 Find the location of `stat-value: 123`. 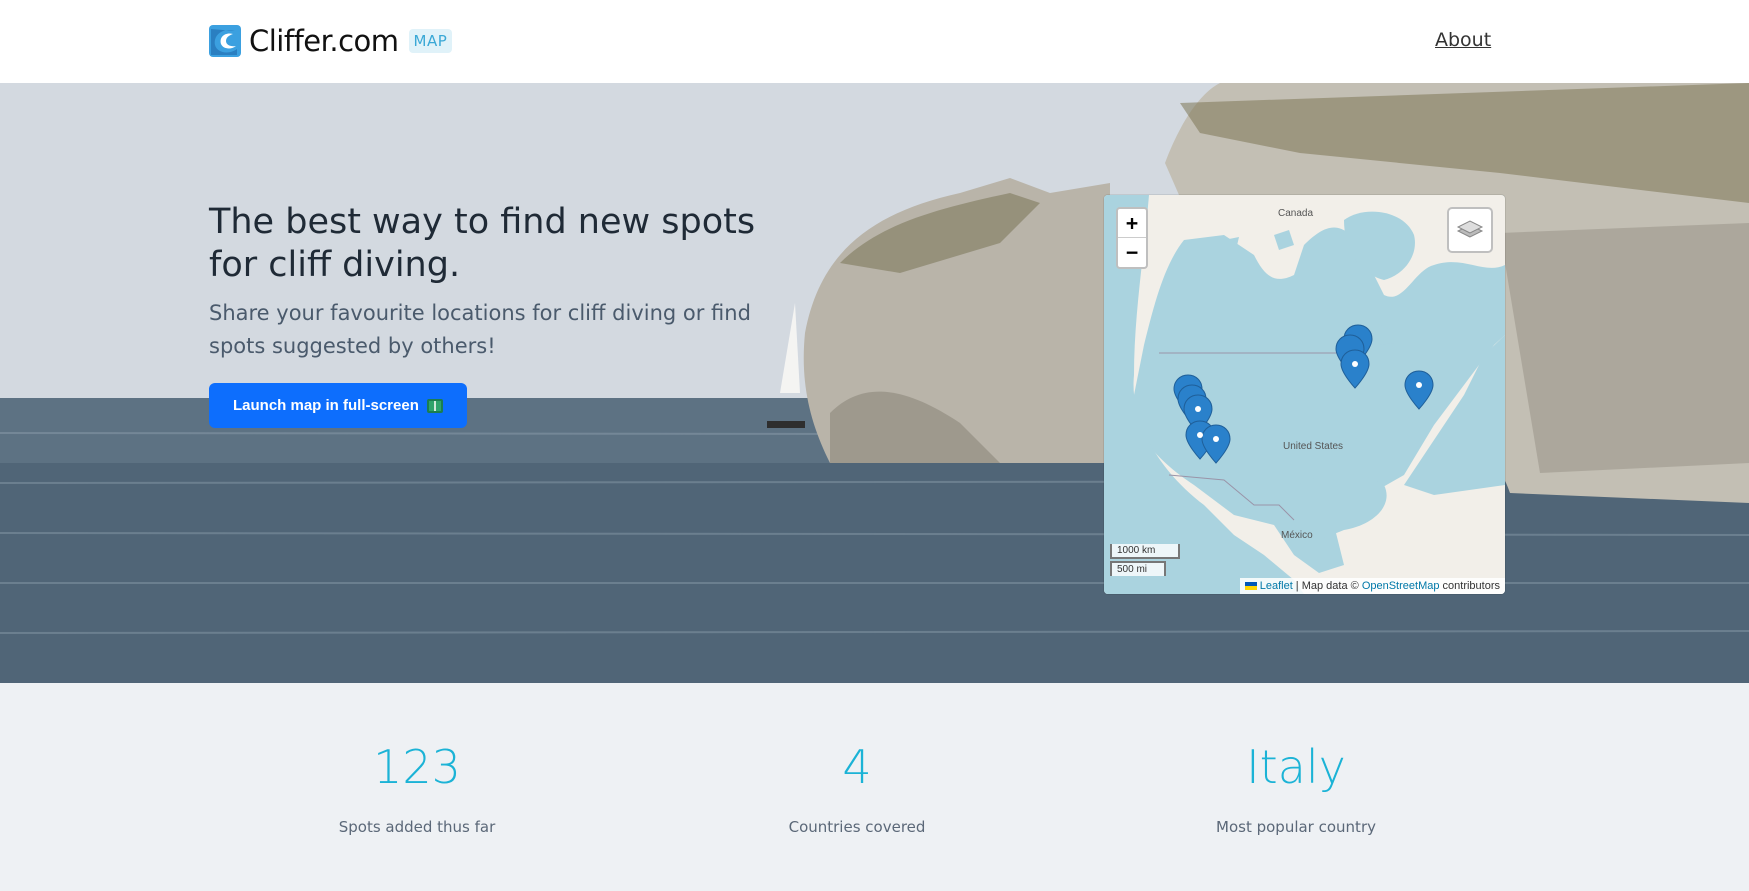

stat-value: 123 is located at coordinates (417, 767).